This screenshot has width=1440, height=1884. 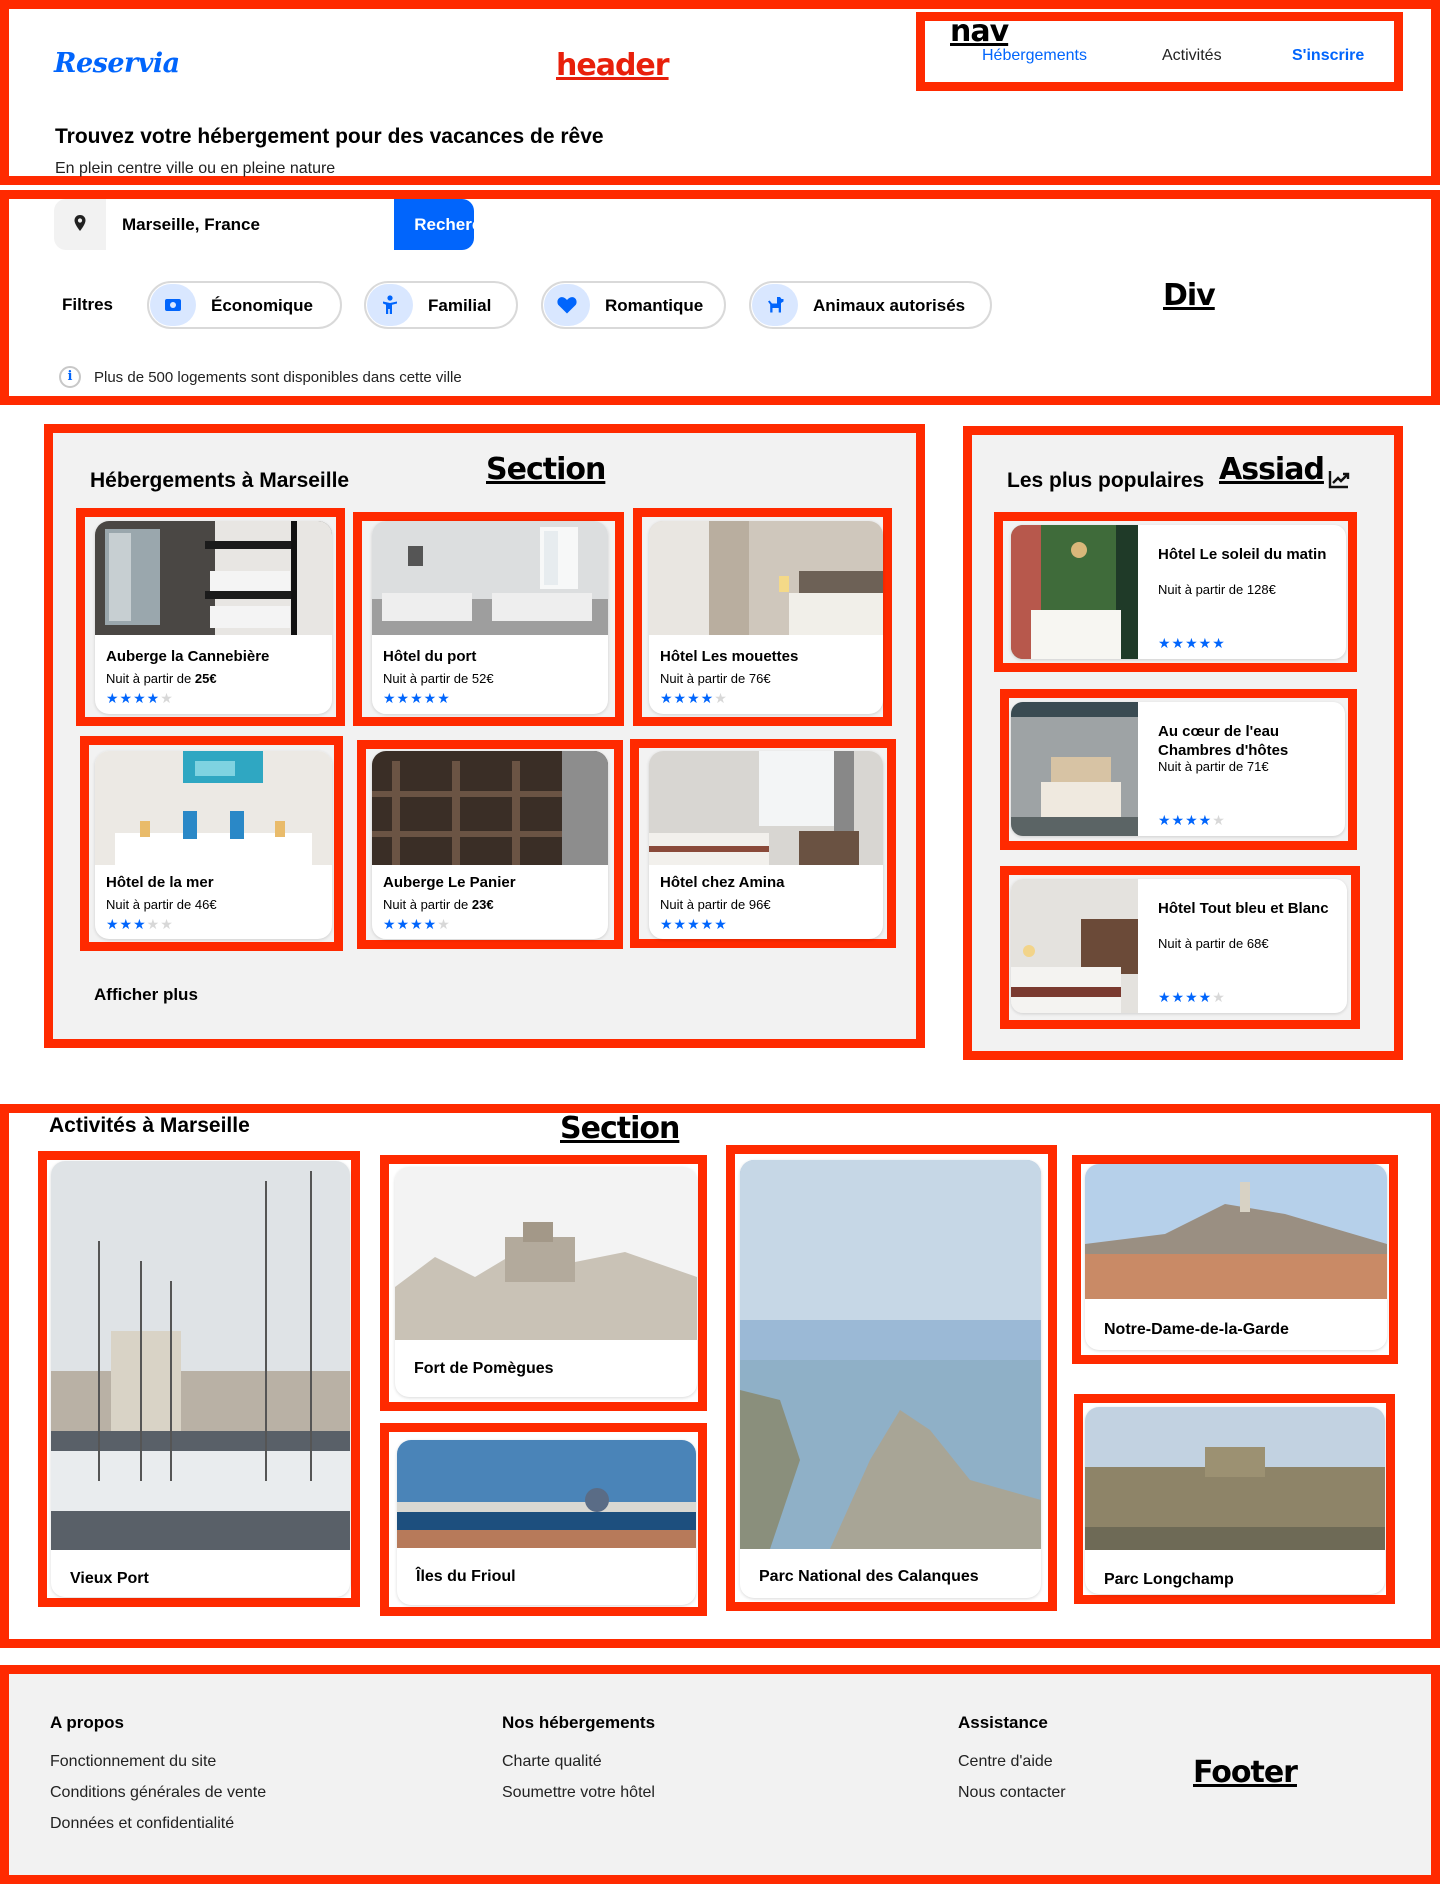 I want to click on nav-link-hebergements: Hébergements, so click(x=1034, y=56).